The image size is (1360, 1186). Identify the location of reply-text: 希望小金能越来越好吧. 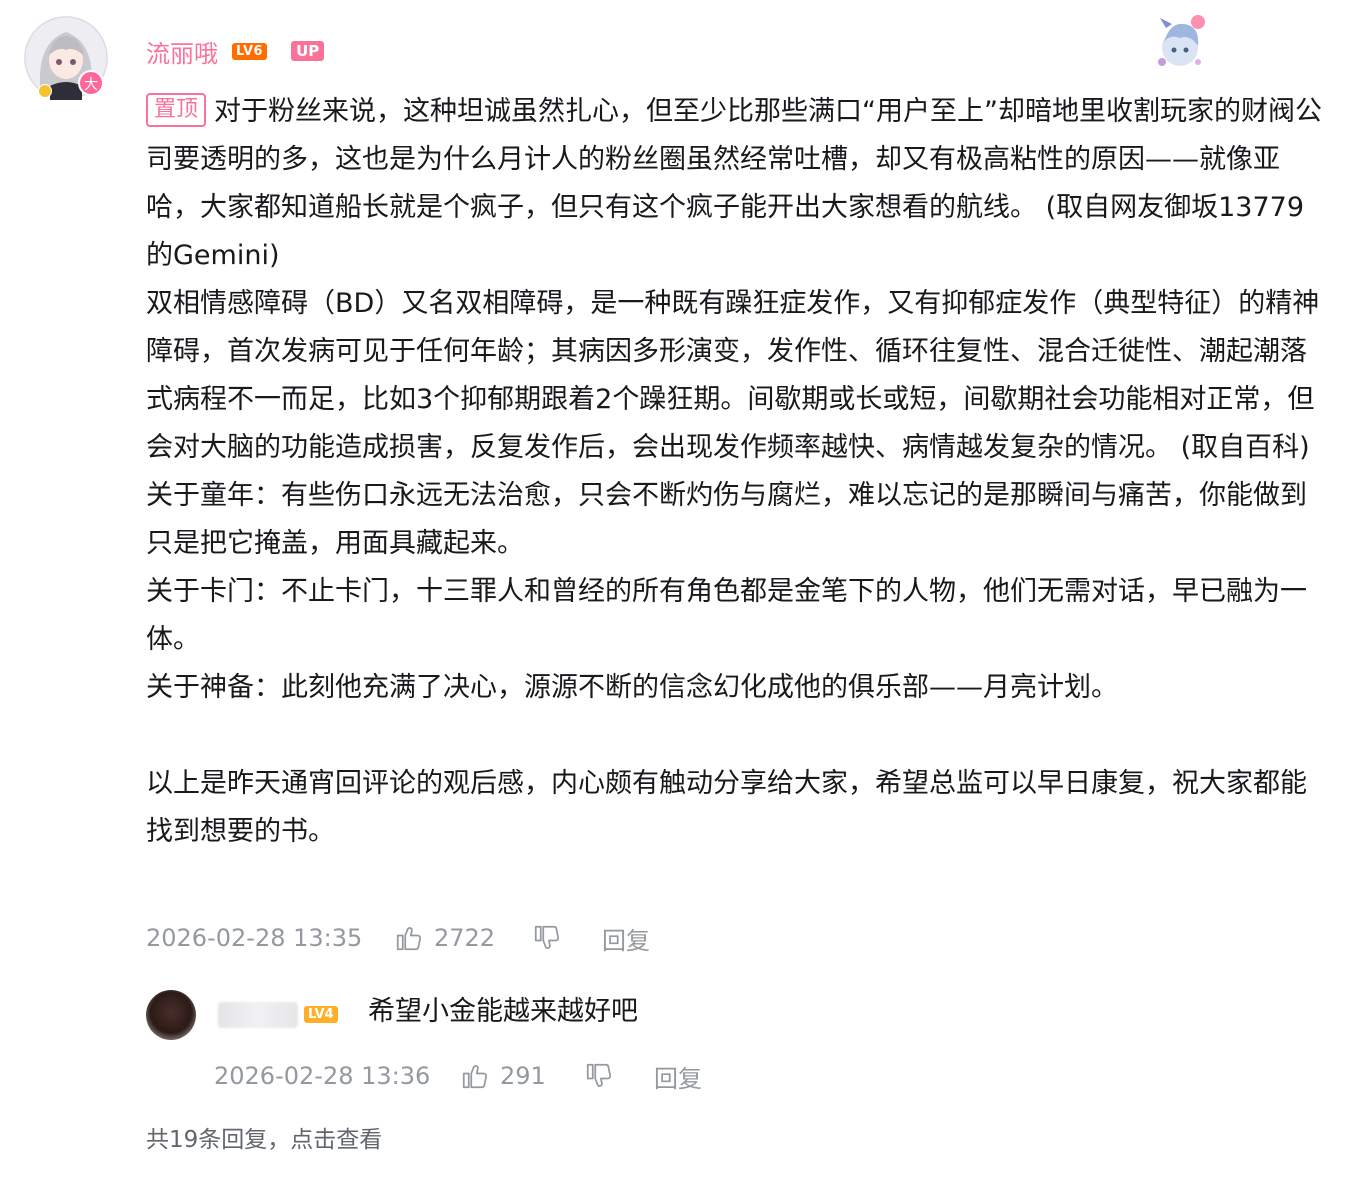
(503, 1011).